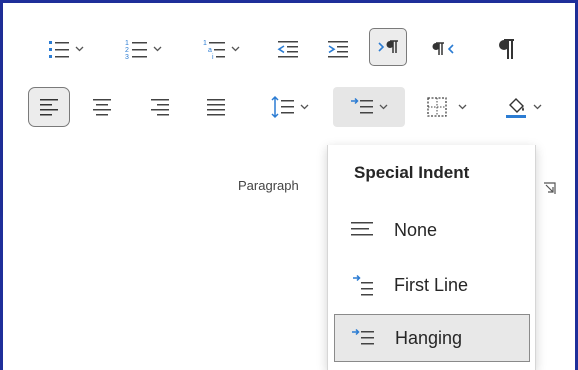 The height and width of the screenshot is (370, 578). I want to click on show-formatting-button, so click(506, 49).